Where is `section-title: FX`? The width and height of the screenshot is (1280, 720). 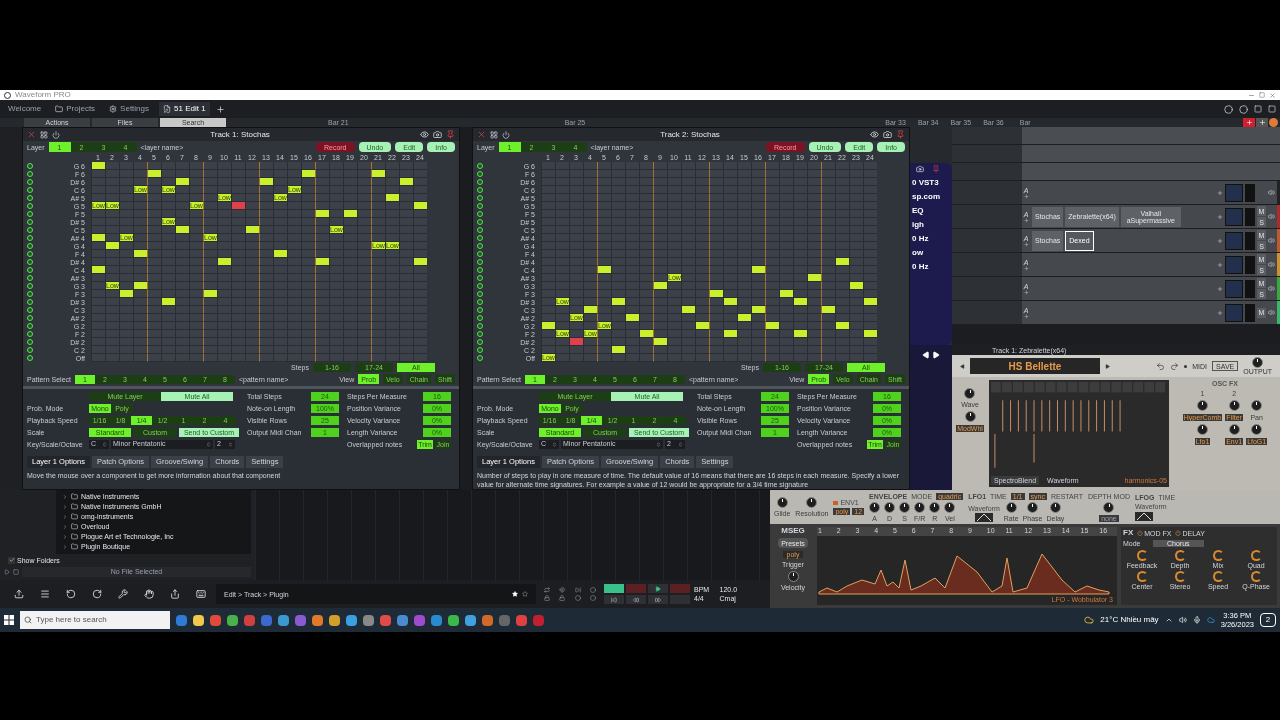 section-title: FX is located at coordinates (1128, 533).